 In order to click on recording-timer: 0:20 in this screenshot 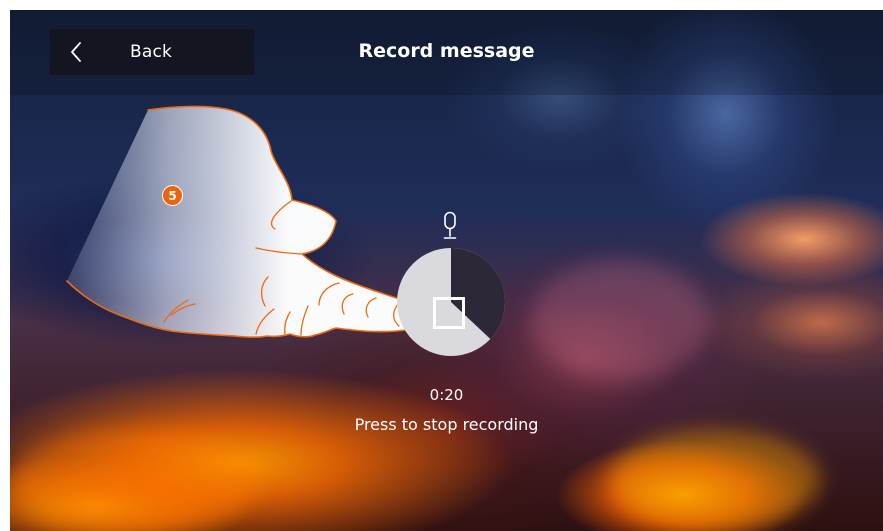, I will do `click(446, 395)`.